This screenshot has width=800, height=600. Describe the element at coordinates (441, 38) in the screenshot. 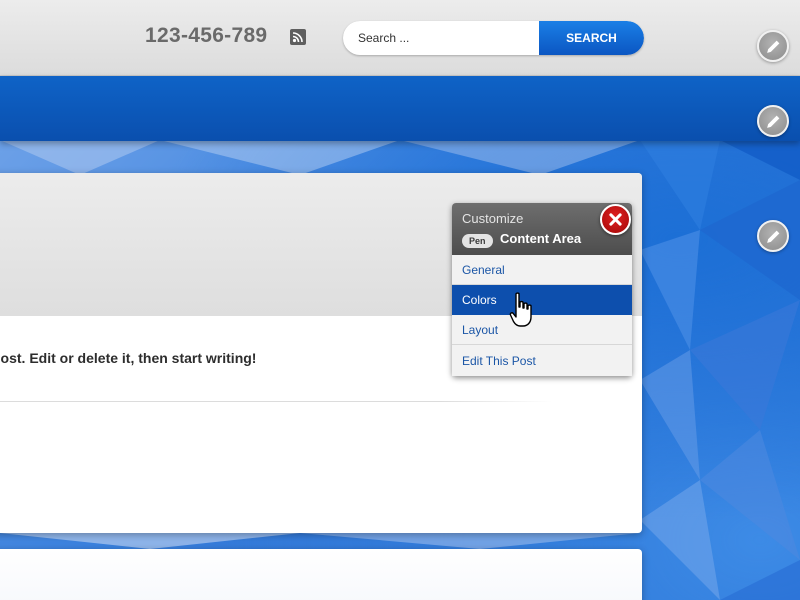

I see `search-input` at that location.